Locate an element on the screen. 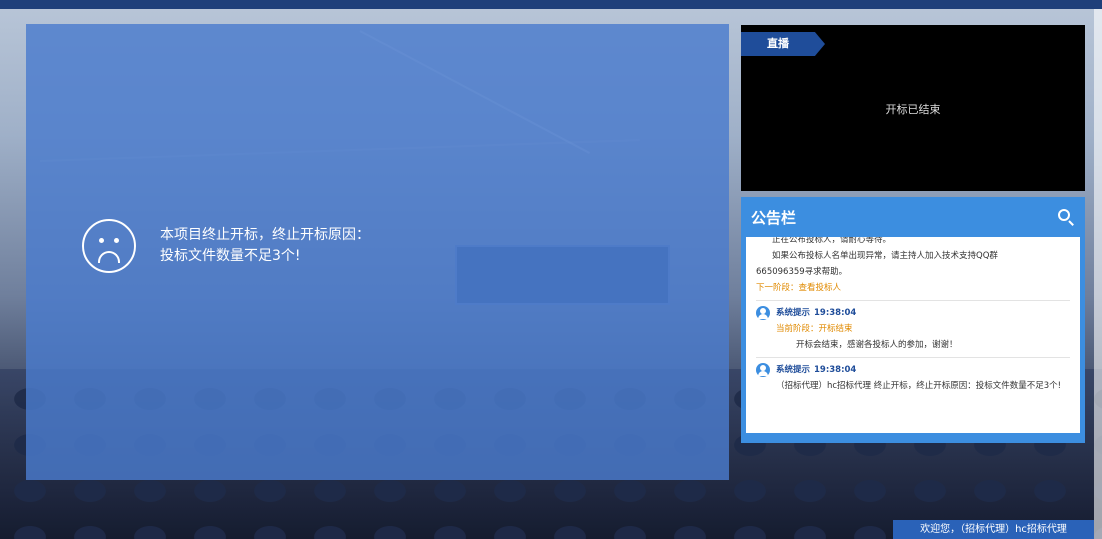 This screenshot has height=539, width=1102. live-video-panel: 直播 开标已结束 is located at coordinates (913, 108).